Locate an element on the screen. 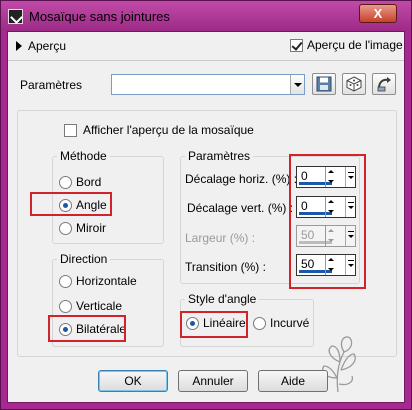  chevron-down-icon is located at coordinates (297, 84).